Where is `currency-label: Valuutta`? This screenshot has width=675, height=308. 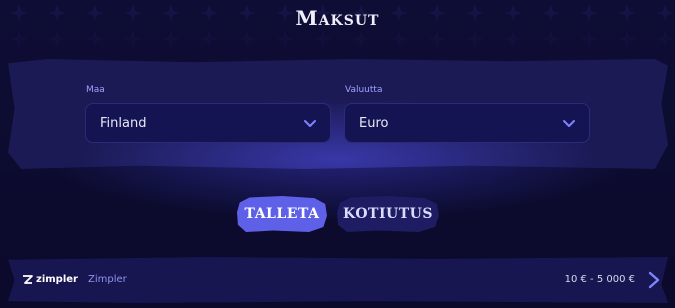 currency-label: Valuutta is located at coordinates (364, 90).